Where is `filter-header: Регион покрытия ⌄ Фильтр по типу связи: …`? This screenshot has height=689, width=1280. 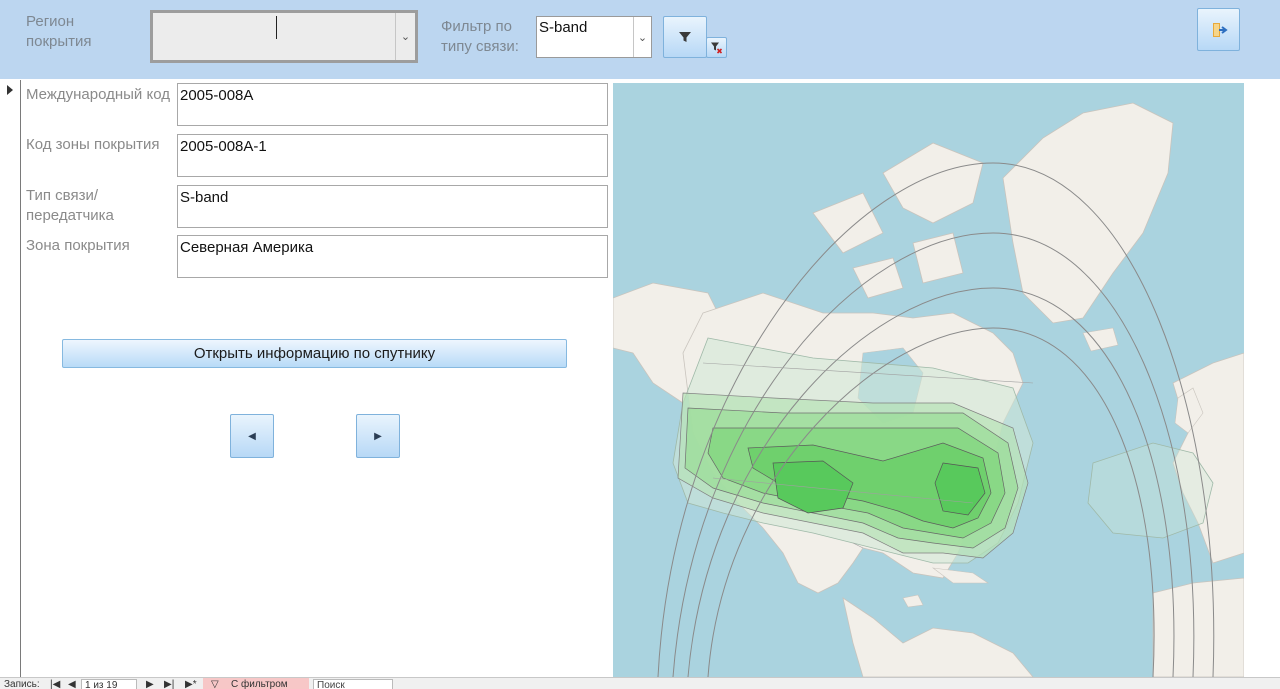
filter-header: Регион покрытия ⌄ Фильтр по типу связи: … is located at coordinates (640, 39).